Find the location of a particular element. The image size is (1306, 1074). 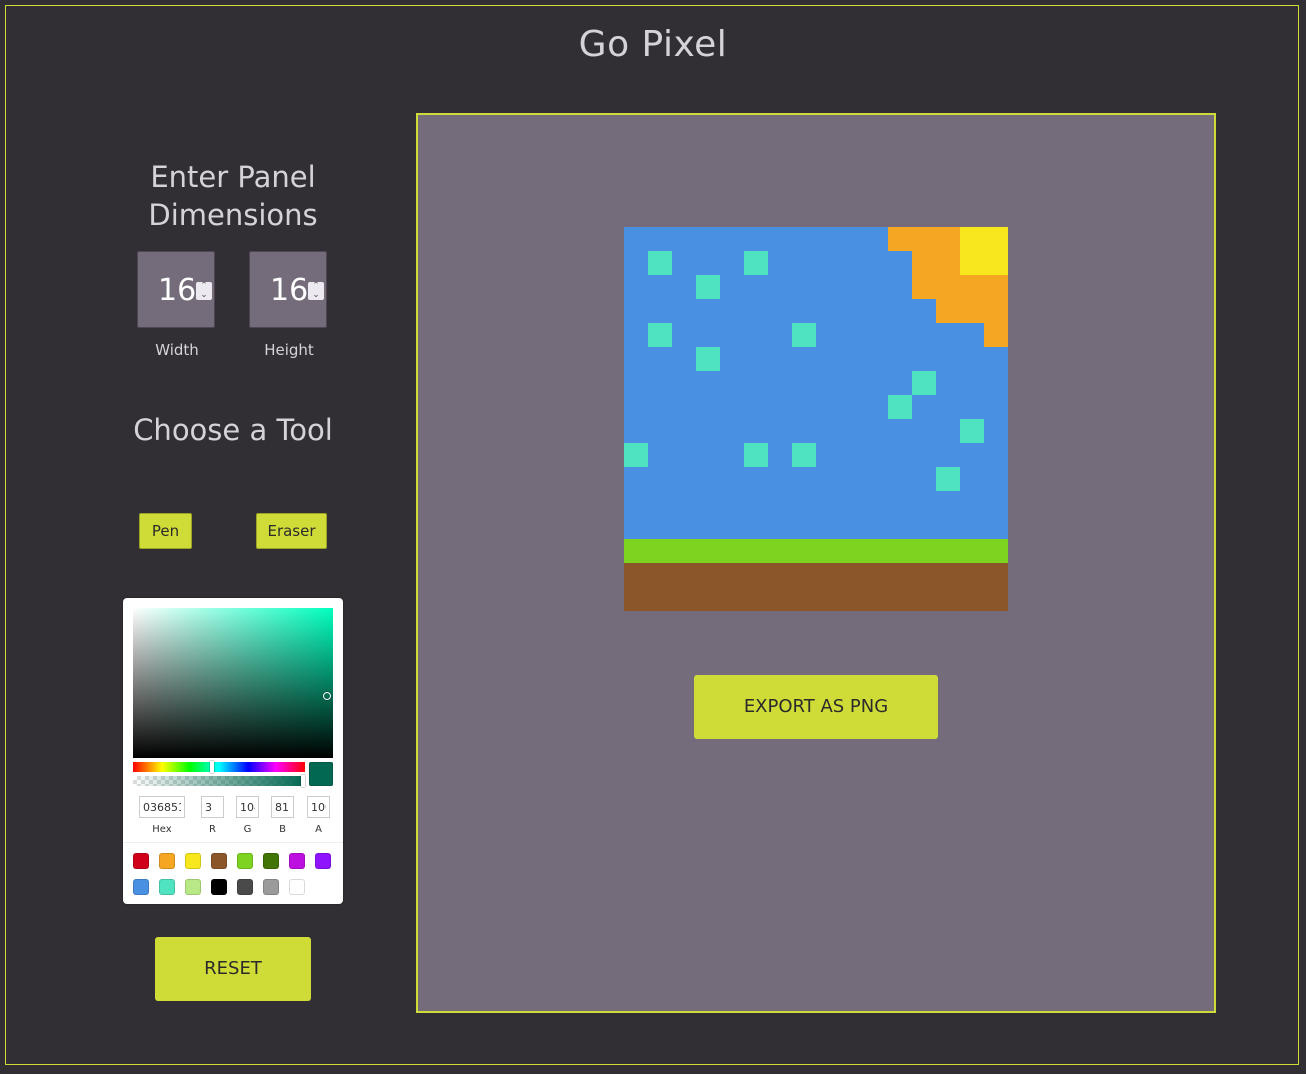

height-input: 16 ⌃ ⌄ is located at coordinates (288, 289).